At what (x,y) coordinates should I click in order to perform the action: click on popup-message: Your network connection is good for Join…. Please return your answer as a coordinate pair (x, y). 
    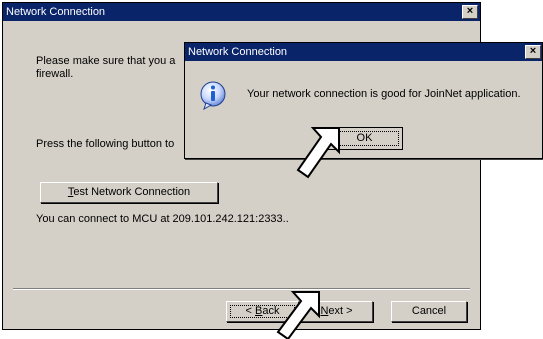
    Looking at the image, I should click on (384, 94).